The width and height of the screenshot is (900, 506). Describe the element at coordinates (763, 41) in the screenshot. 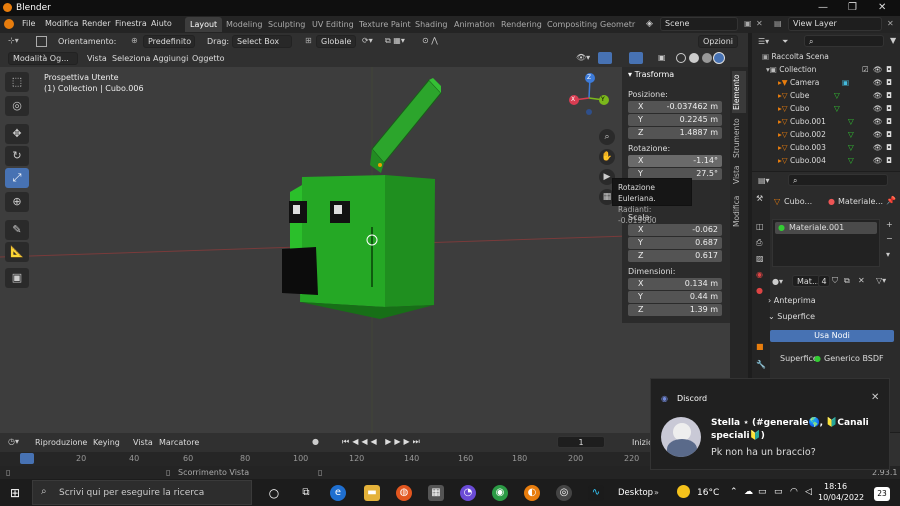

I see `outliner-editor-icon: ☰▾` at that location.